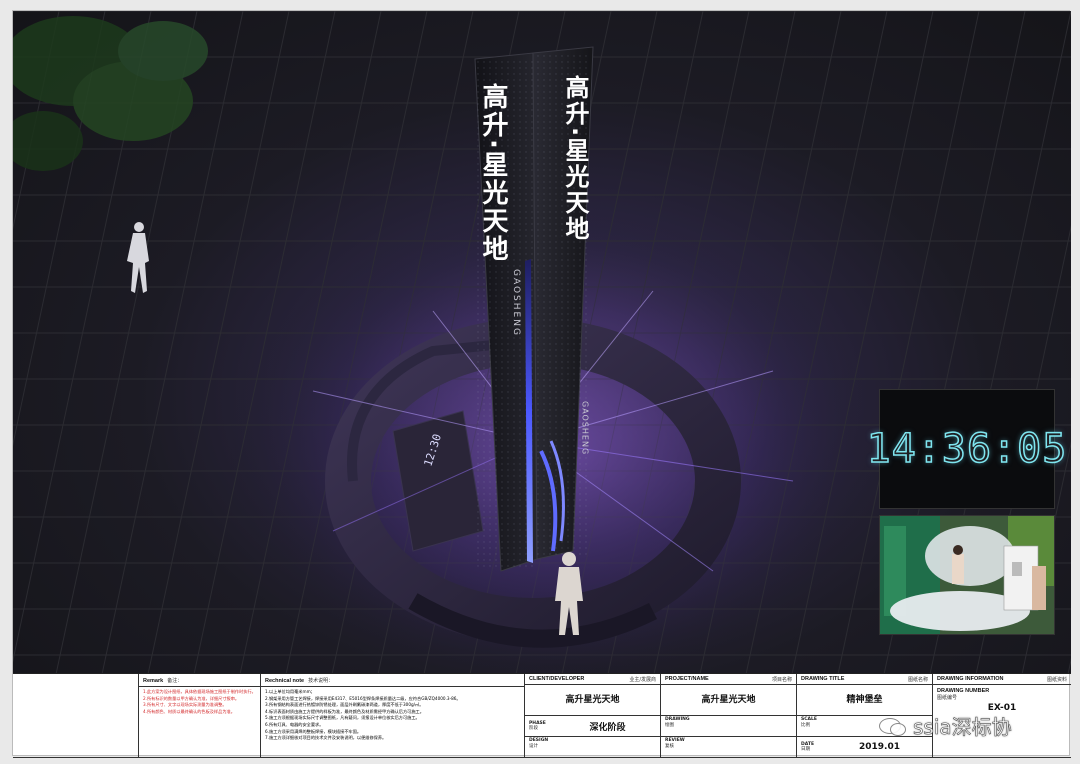 This screenshot has height=764, width=1080. Describe the element at coordinates (1056, 680) in the screenshot. I see `drawing-info-label-cn: 图纸资料` at that location.